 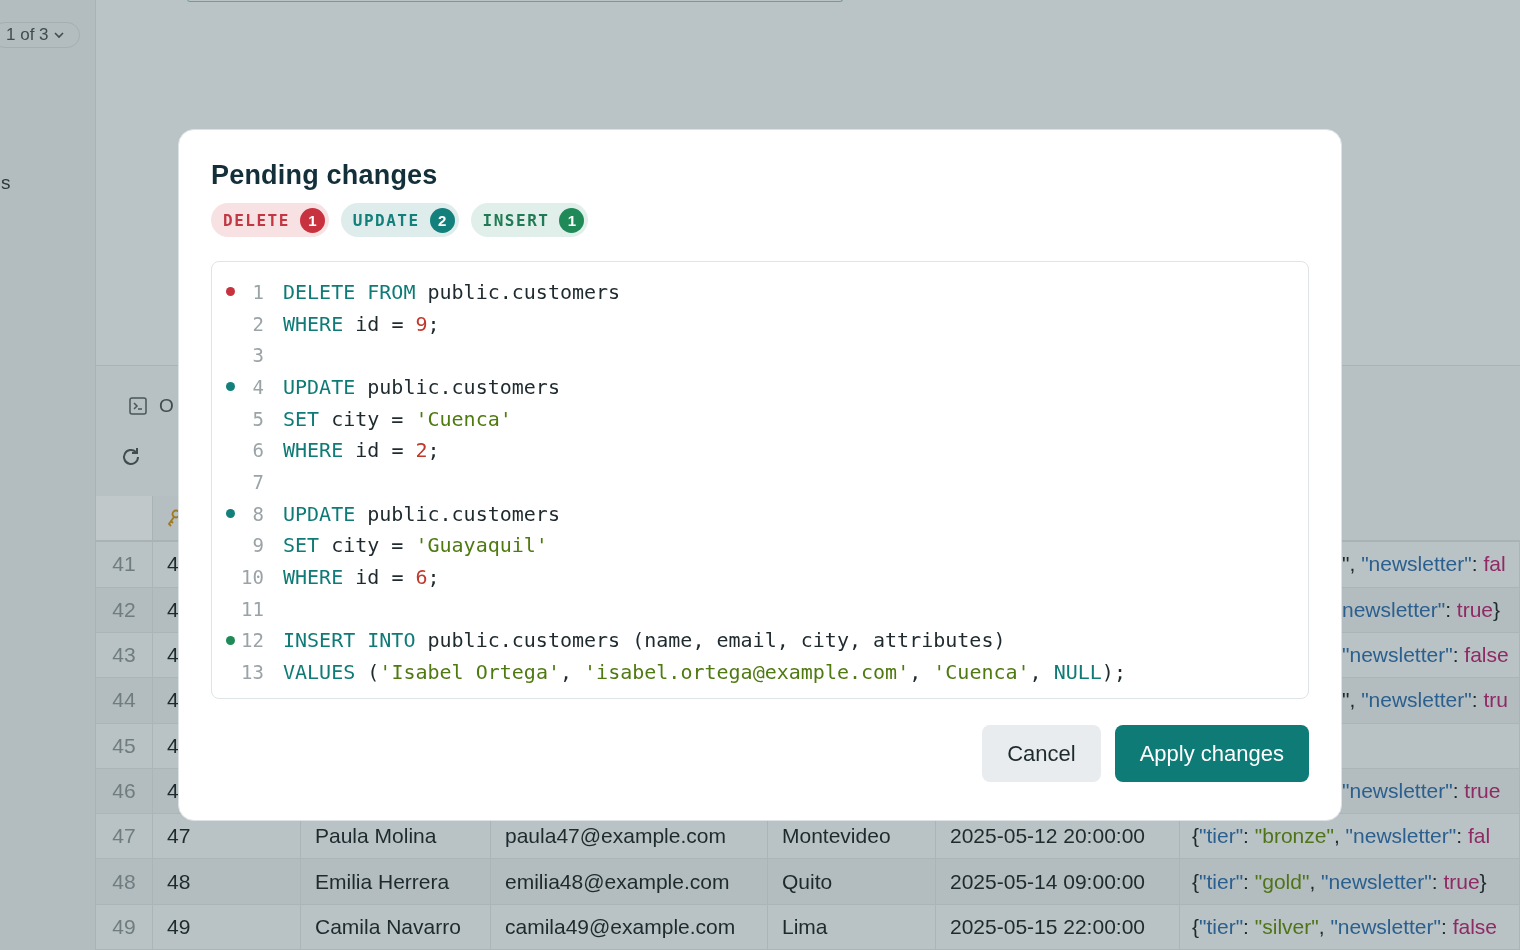 I want to click on code-line: SET city = 'Cuenca', so click(x=397, y=418).